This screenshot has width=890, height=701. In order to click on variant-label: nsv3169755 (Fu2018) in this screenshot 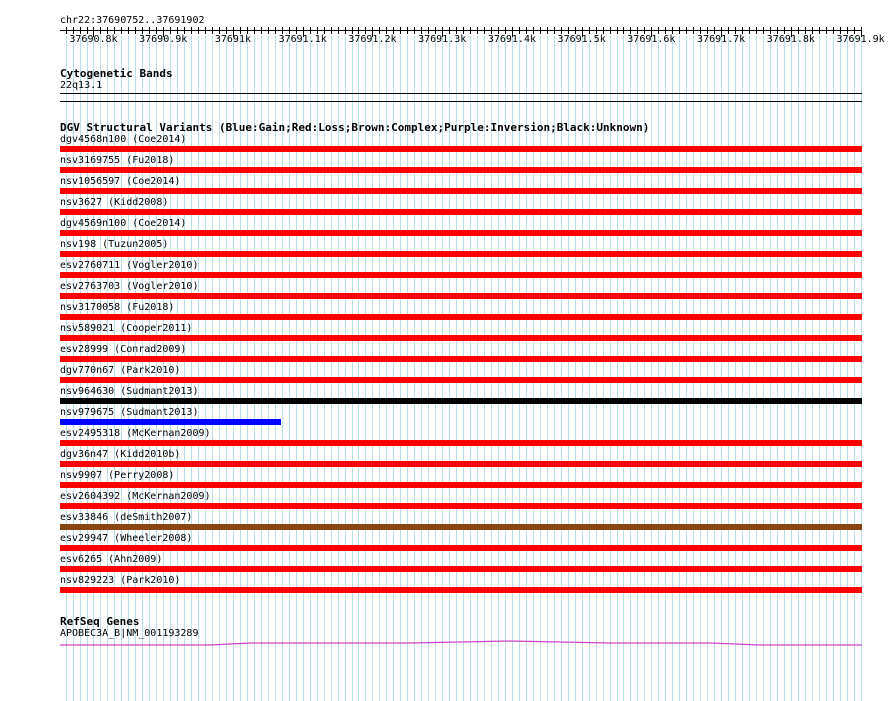, I will do `click(117, 161)`.